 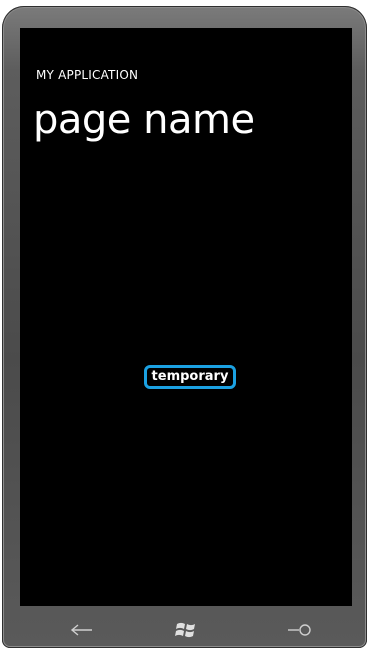 I want to click on hardware-nav-bar, so click(x=186, y=630).